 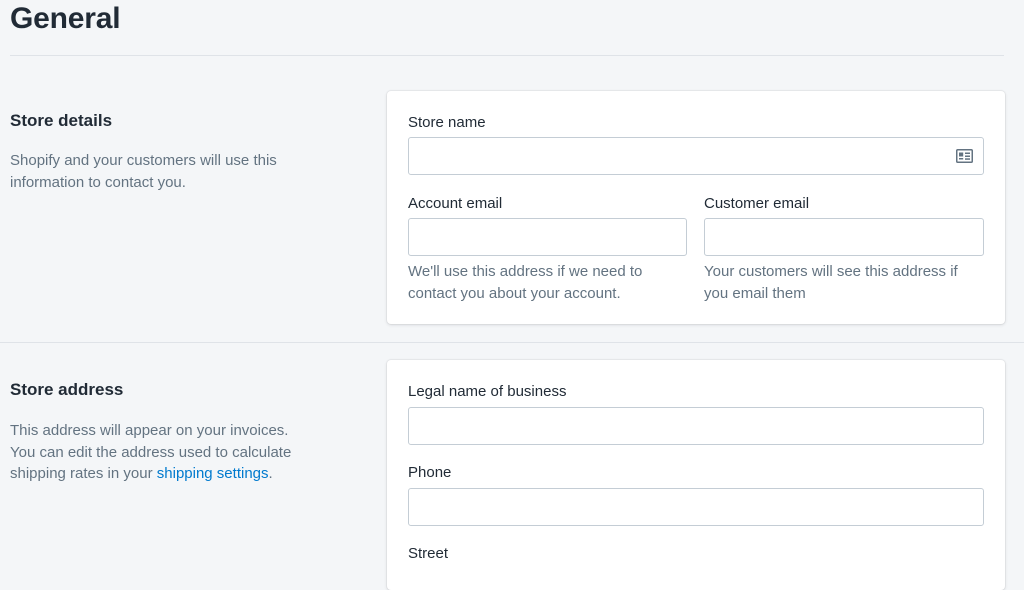 I want to click on customer-email-input, so click(x=844, y=237).